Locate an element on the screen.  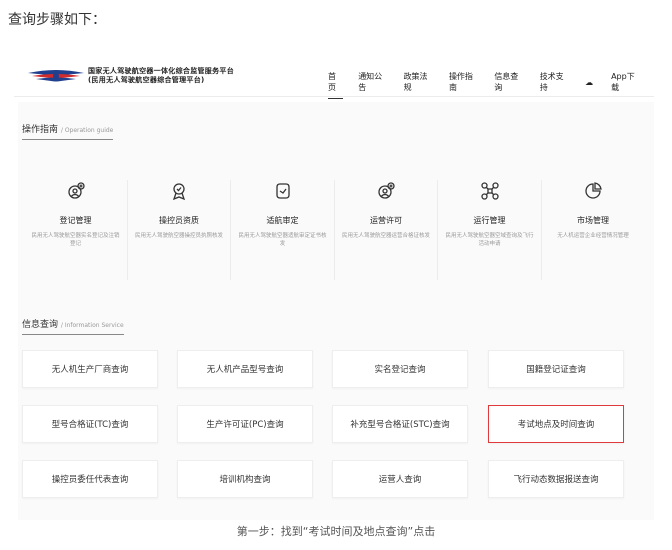
query-button: 实名登记查询 is located at coordinates (400, 369).